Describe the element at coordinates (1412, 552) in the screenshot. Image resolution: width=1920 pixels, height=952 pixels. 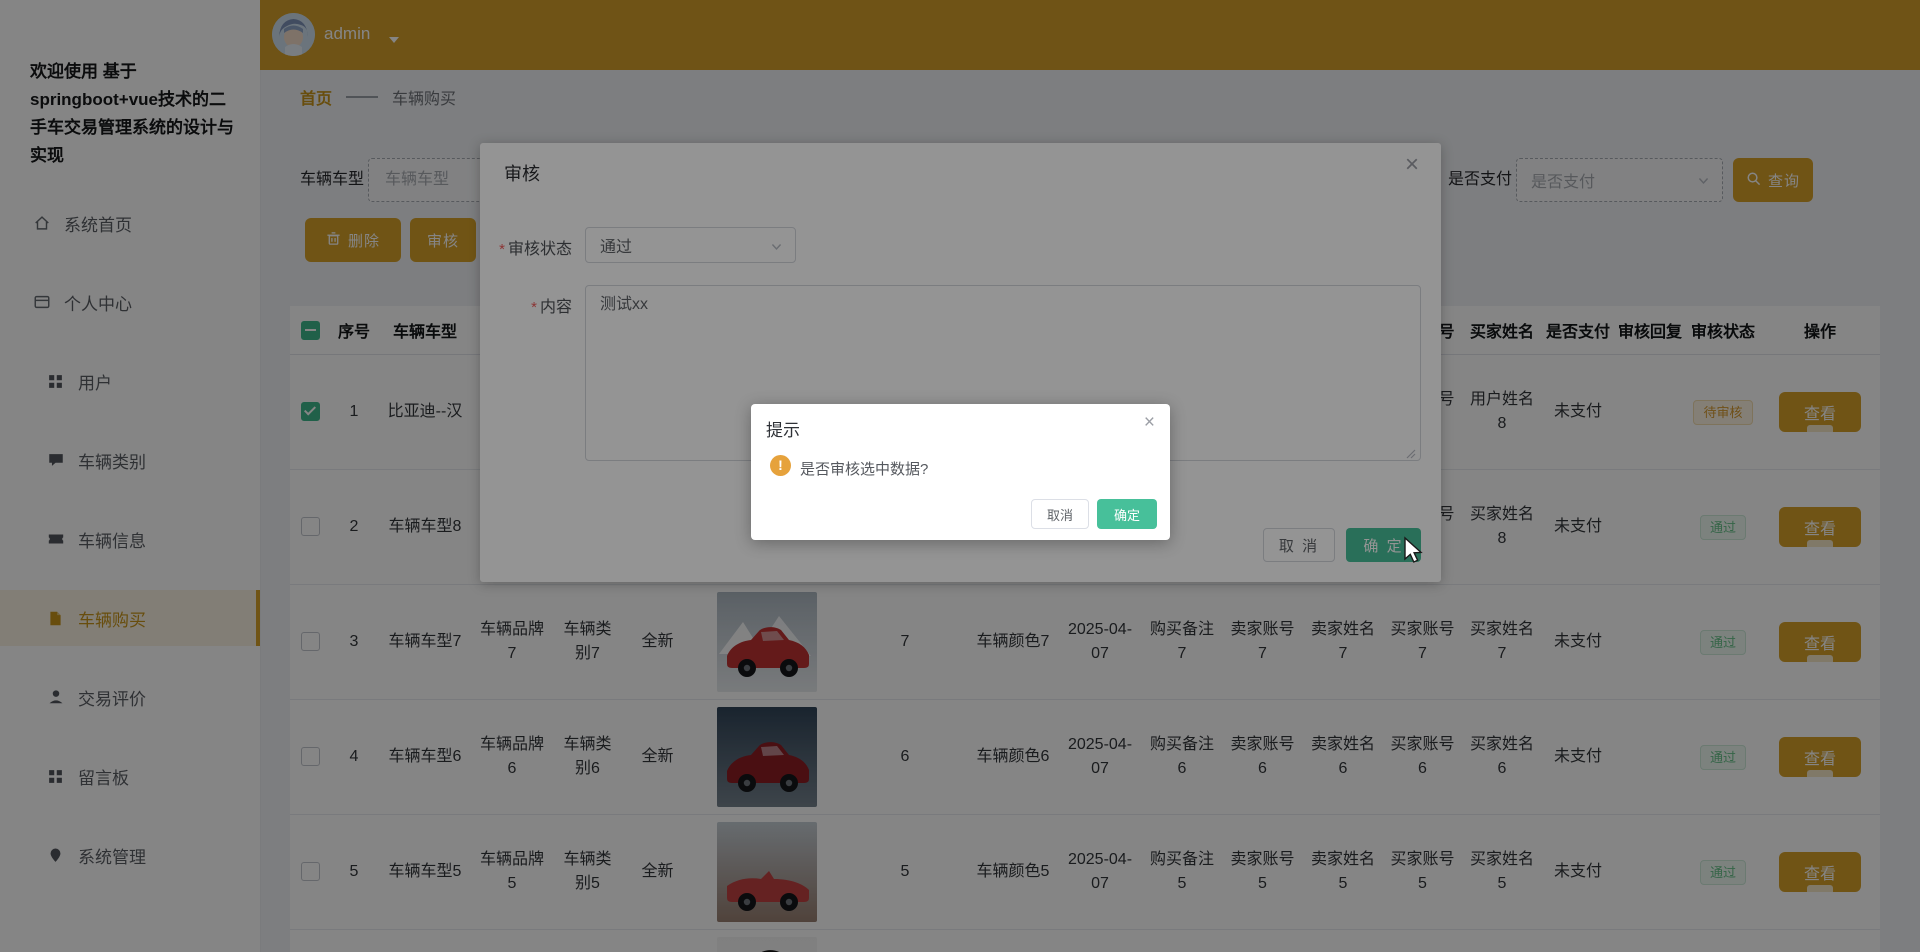
I see `mouse-cursor` at that location.